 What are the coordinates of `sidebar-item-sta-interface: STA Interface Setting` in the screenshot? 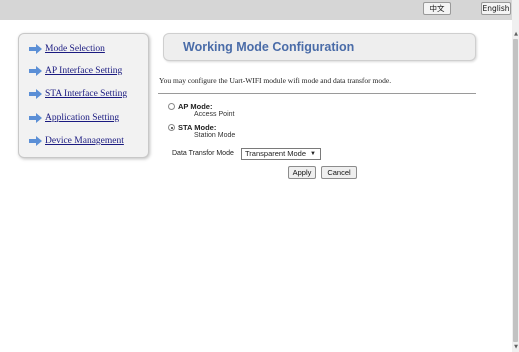 It's located at (78, 94).